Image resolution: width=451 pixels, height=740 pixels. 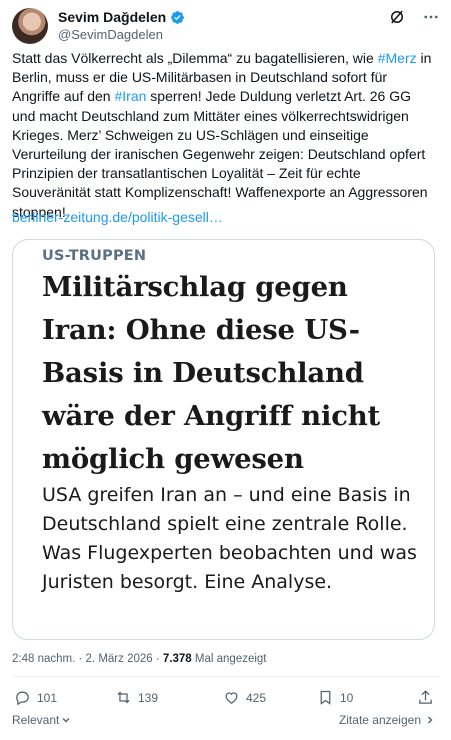 What do you see at coordinates (177, 659) in the screenshot?
I see `view-count: 7.378` at bounding box center [177, 659].